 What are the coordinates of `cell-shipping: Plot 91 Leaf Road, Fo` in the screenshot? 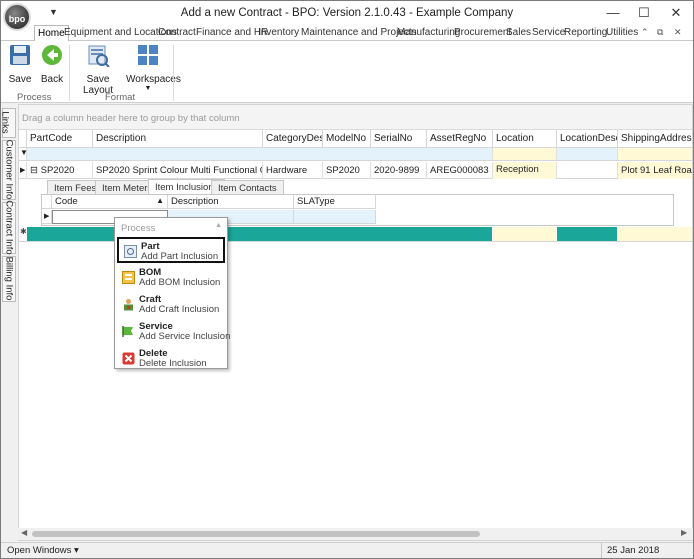 It's located at (655, 170).